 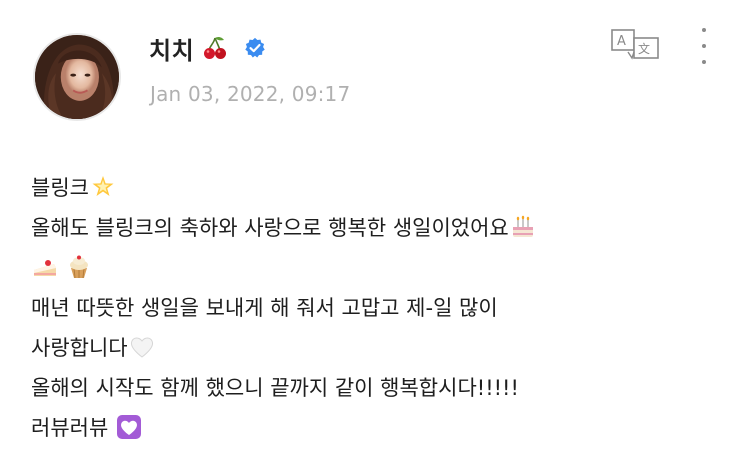 I want to click on cherry-icon, so click(x=215, y=48).